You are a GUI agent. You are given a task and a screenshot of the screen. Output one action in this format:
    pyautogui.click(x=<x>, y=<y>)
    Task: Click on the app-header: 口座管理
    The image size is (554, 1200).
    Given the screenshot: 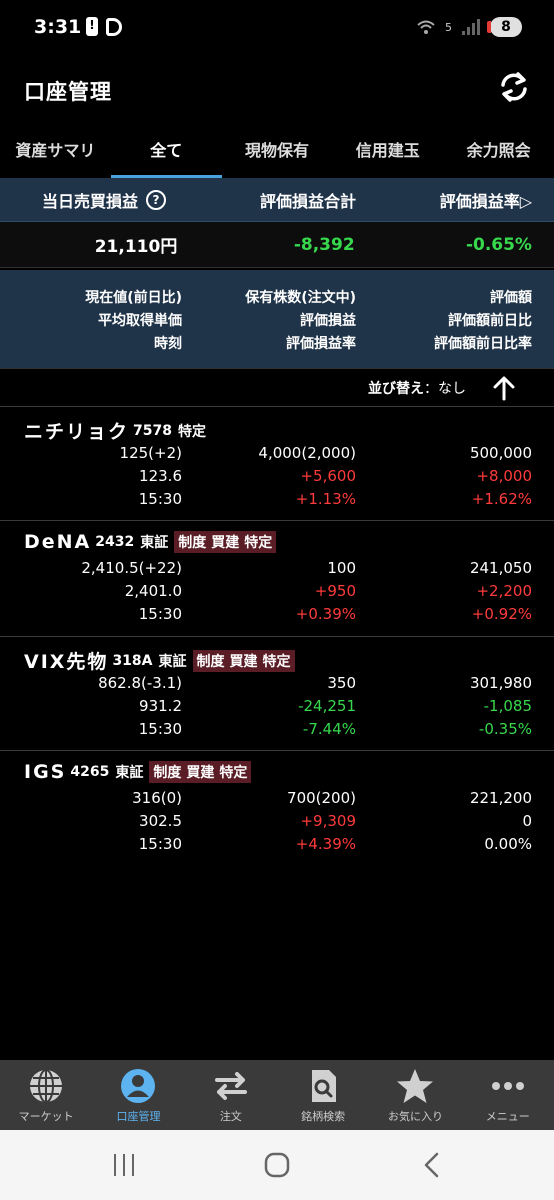 What is the action you would take?
    pyautogui.click(x=277, y=89)
    